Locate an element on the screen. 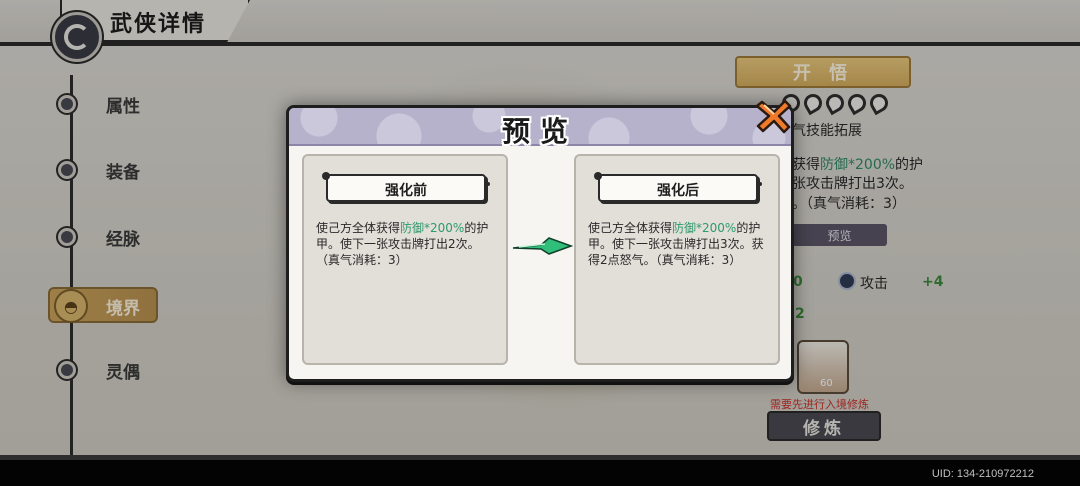  after-tag: 强化后 is located at coordinates (678, 187).